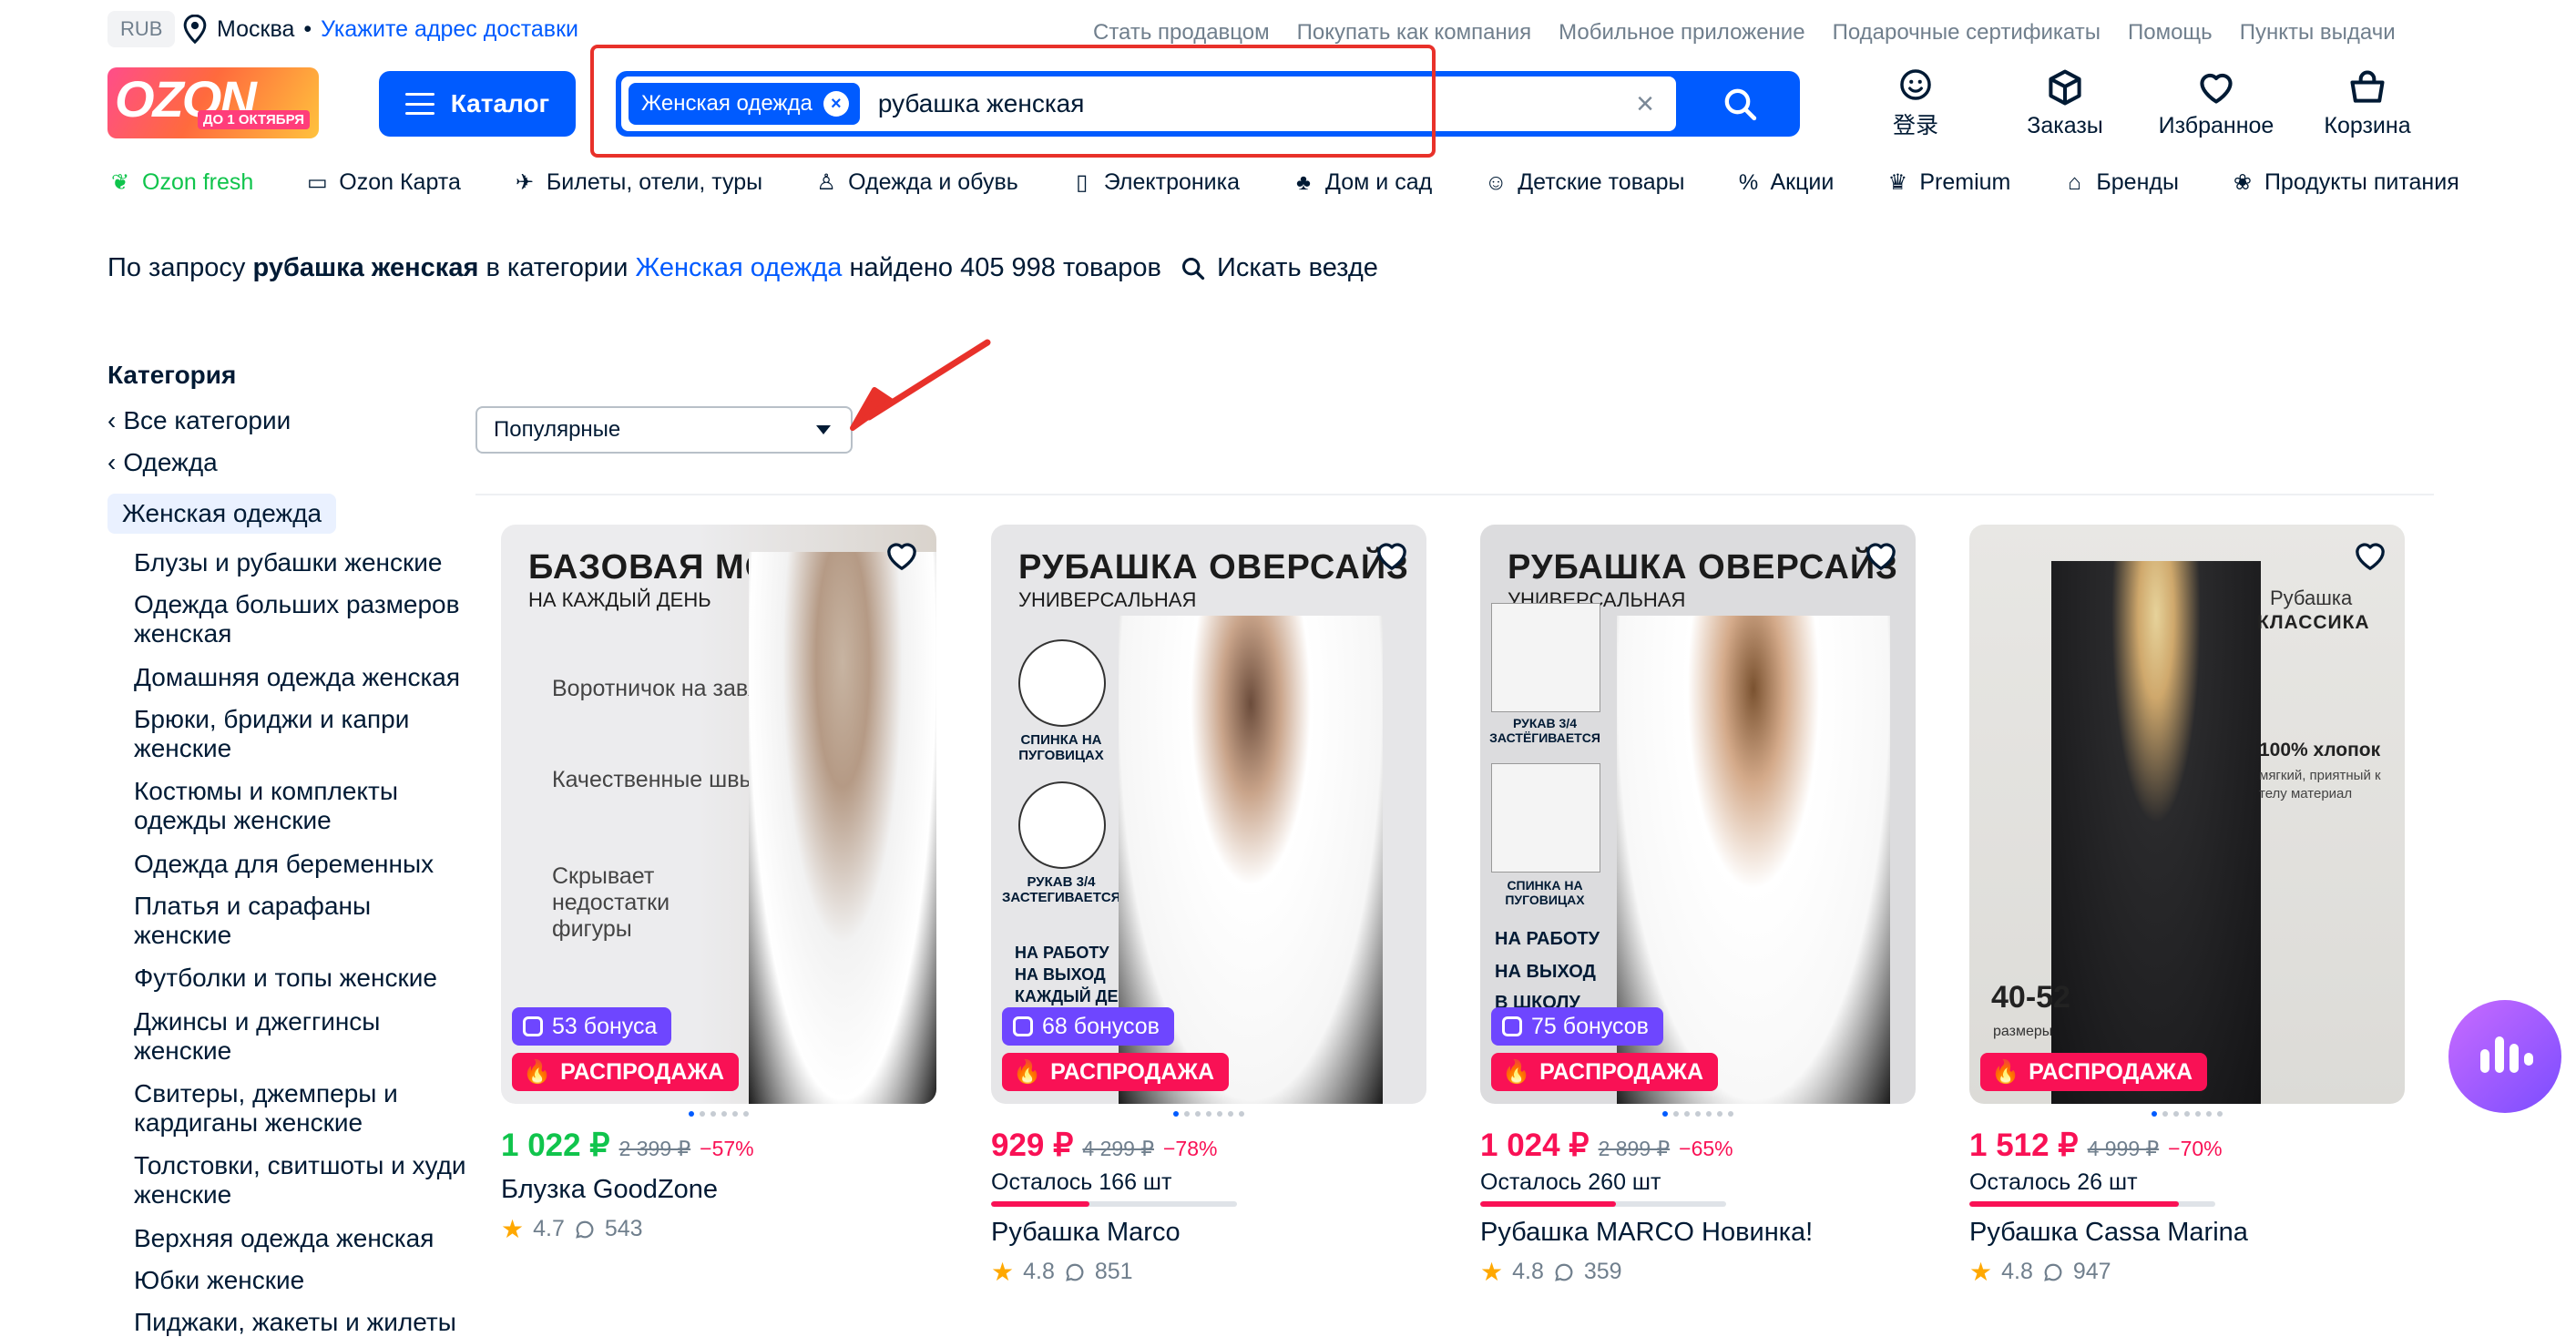 The width and height of the screenshot is (2576, 1337). Describe the element at coordinates (302, 1180) in the screenshot. I see `sidebar-subcategory: Толстовки, свитшоты и худи женские` at that location.